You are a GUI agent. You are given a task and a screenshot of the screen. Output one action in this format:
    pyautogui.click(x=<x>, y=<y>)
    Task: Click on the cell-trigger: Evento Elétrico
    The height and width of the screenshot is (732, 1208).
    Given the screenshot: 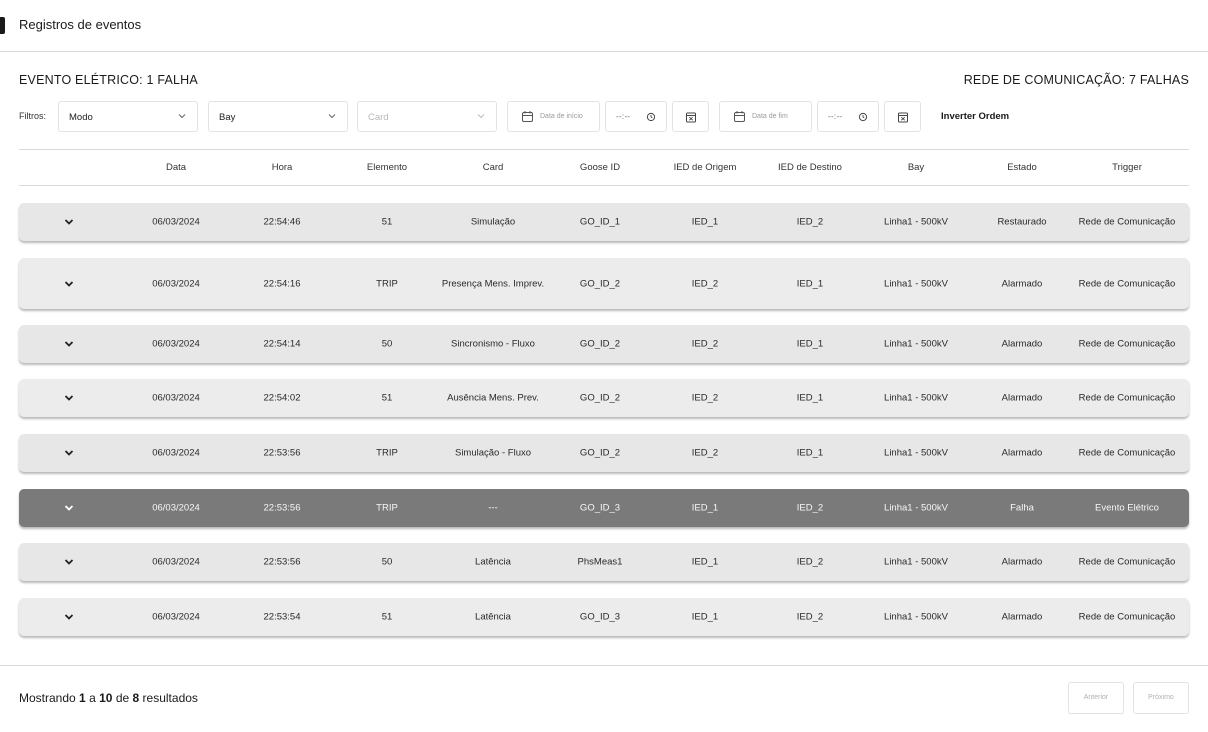 What is the action you would take?
    pyautogui.click(x=1127, y=508)
    